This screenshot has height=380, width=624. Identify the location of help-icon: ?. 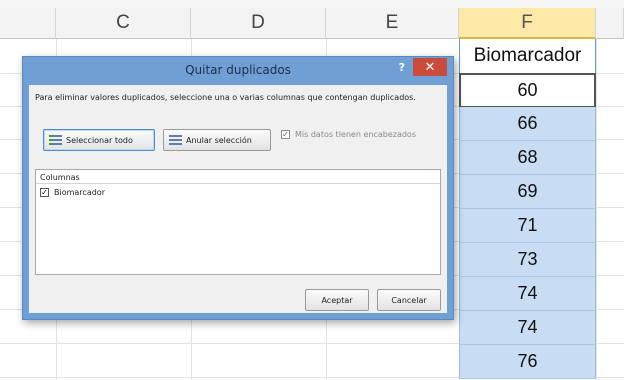
(402, 67).